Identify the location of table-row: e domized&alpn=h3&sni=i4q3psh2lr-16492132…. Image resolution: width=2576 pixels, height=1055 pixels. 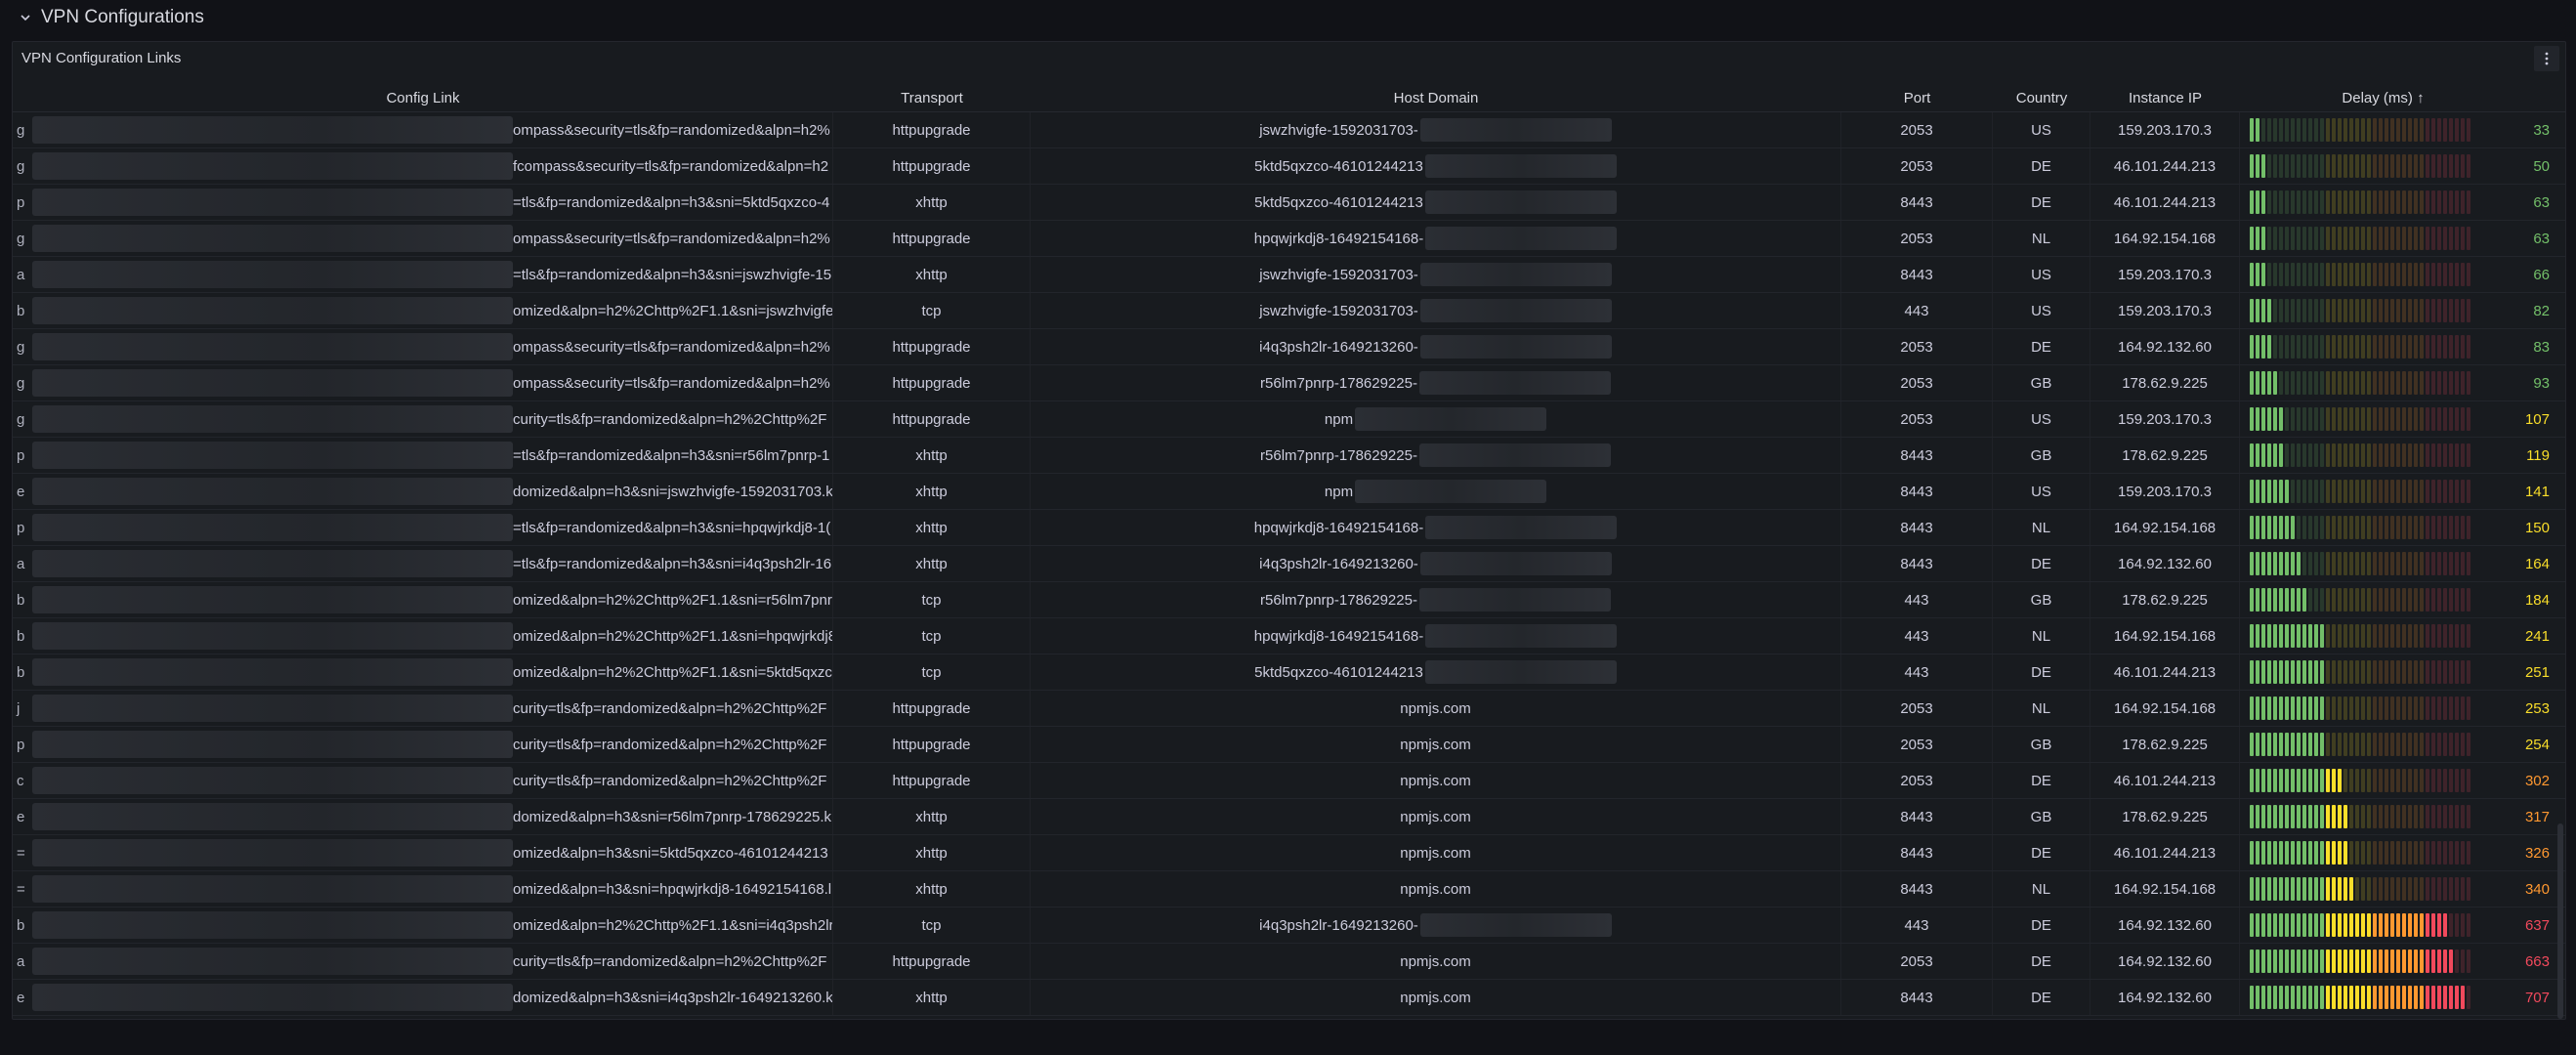
(1289, 998).